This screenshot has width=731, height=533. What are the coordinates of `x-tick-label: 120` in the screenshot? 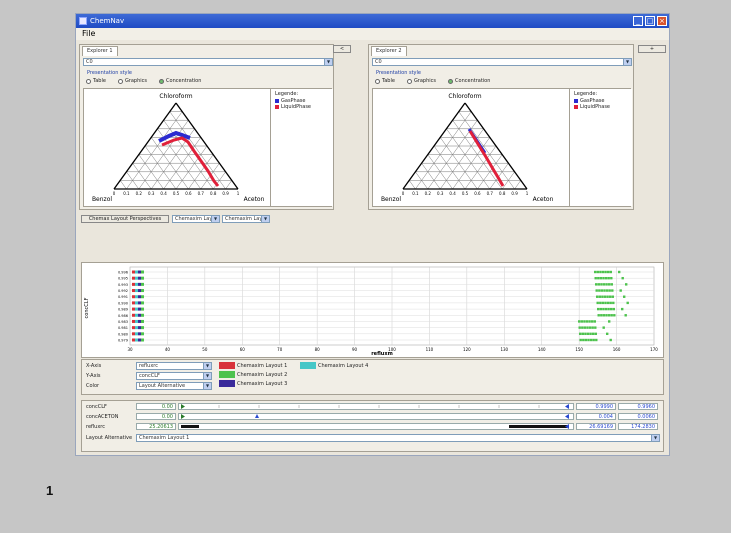 It's located at (467, 349).